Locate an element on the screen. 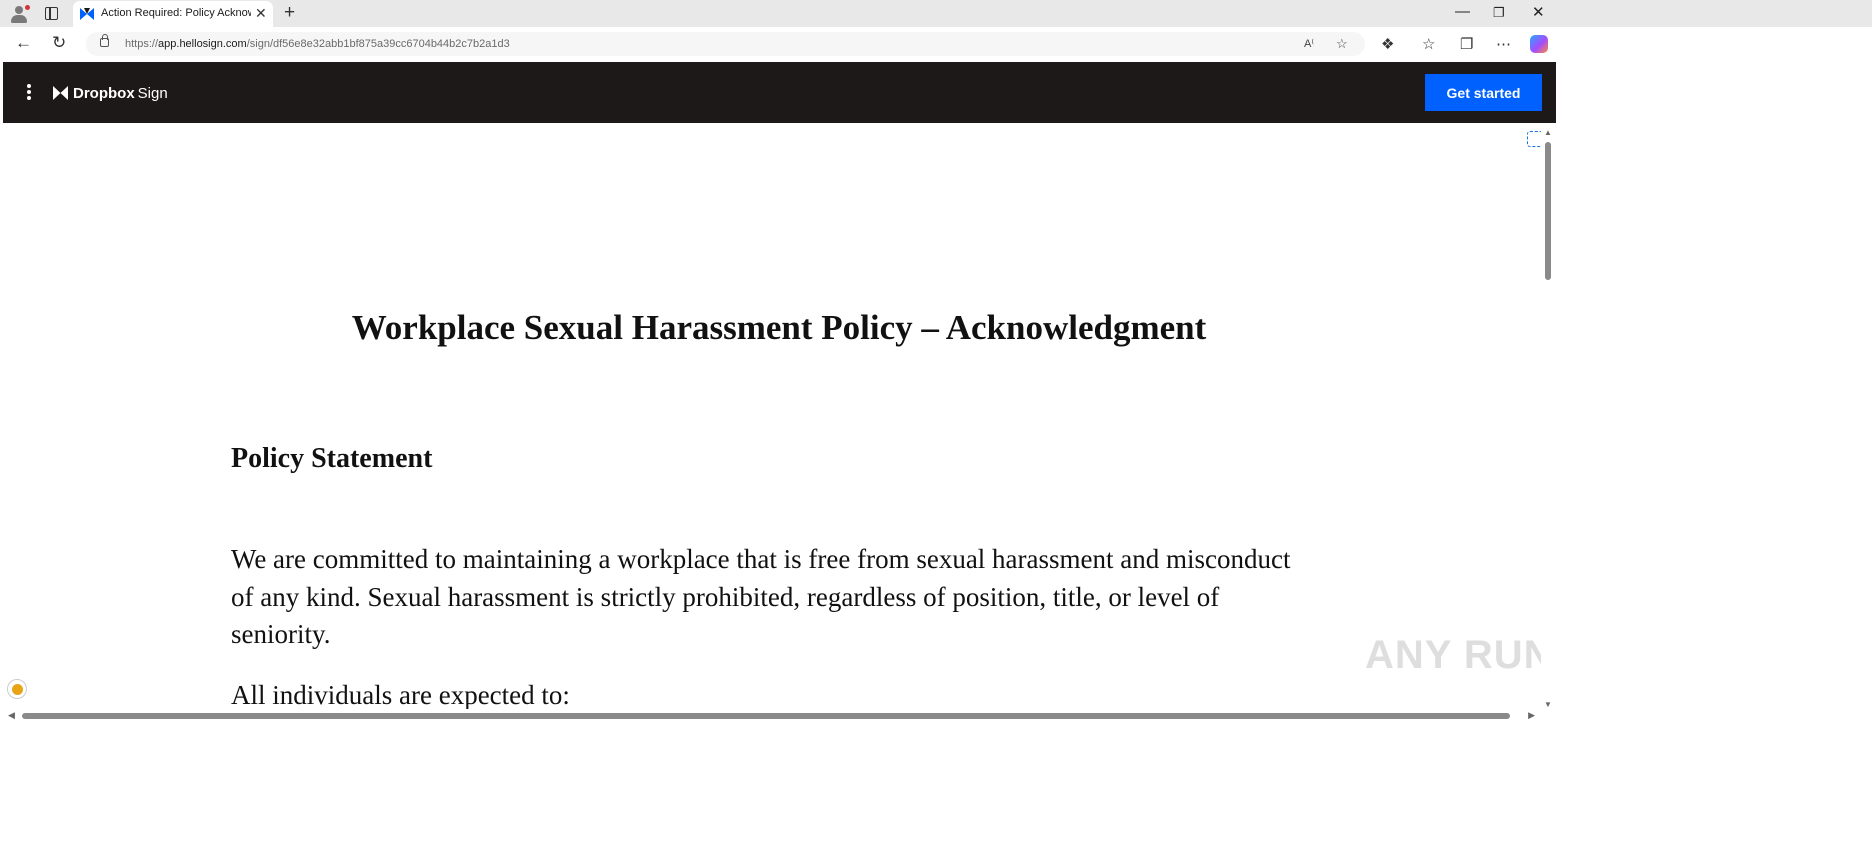 The height and width of the screenshot is (866, 1872). kebab-menu-icon is located at coordinates (29, 92).